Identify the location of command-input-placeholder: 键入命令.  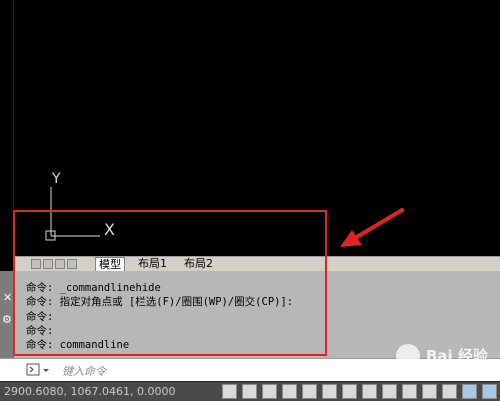
(84, 371).